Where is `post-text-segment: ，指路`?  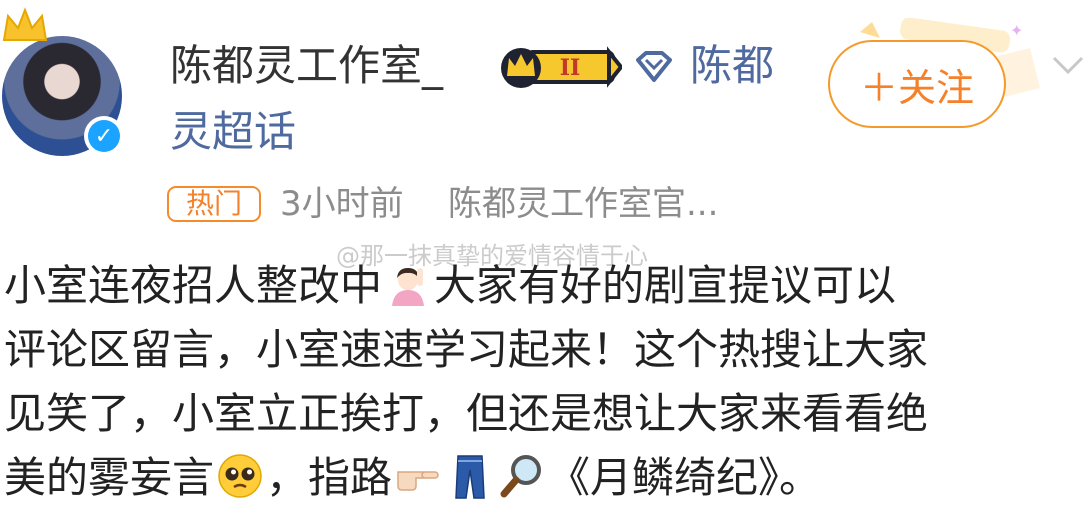 post-text-segment: ，指路 is located at coordinates (329, 477).